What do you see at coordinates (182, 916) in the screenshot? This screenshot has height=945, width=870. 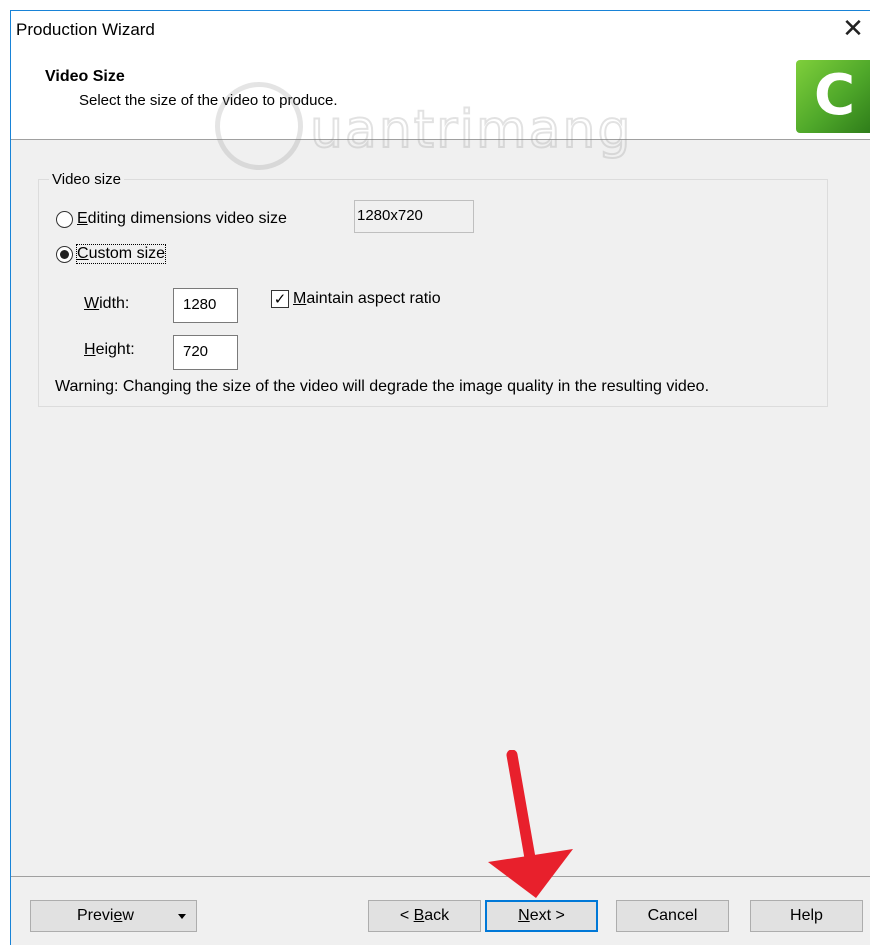 I see `dropdown-arrow-icon` at bounding box center [182, 916].